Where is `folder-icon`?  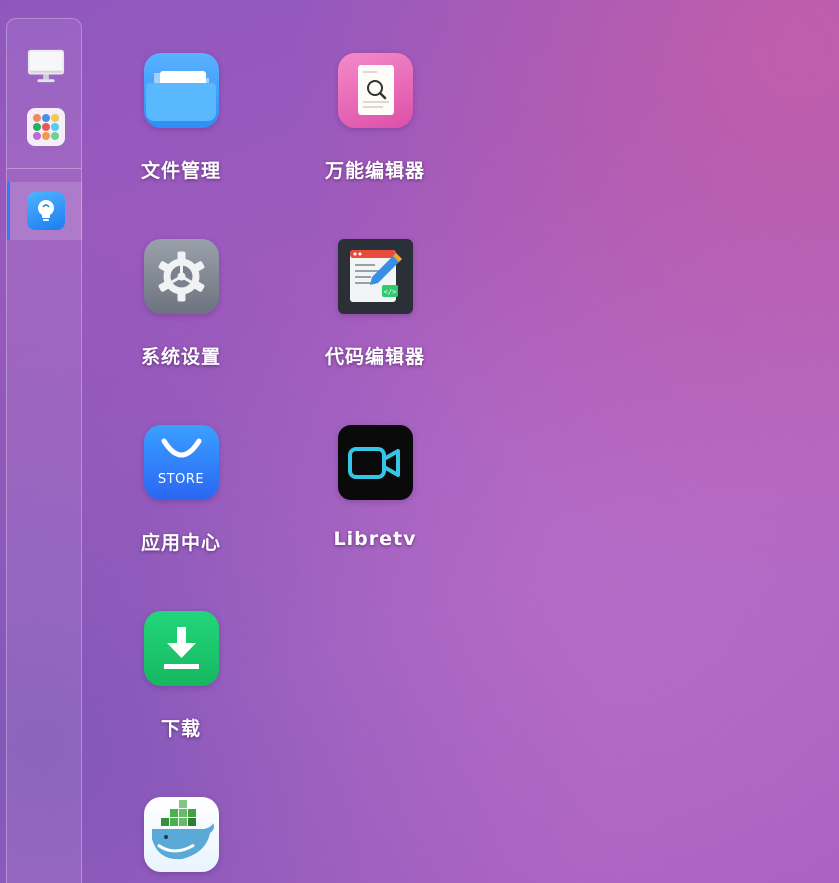
folder-icon is located at coordinates (181, 90).